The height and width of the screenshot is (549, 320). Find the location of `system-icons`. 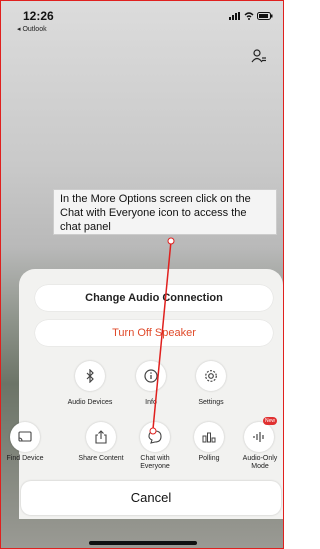

system-icons is located at coordinates (251, 16).